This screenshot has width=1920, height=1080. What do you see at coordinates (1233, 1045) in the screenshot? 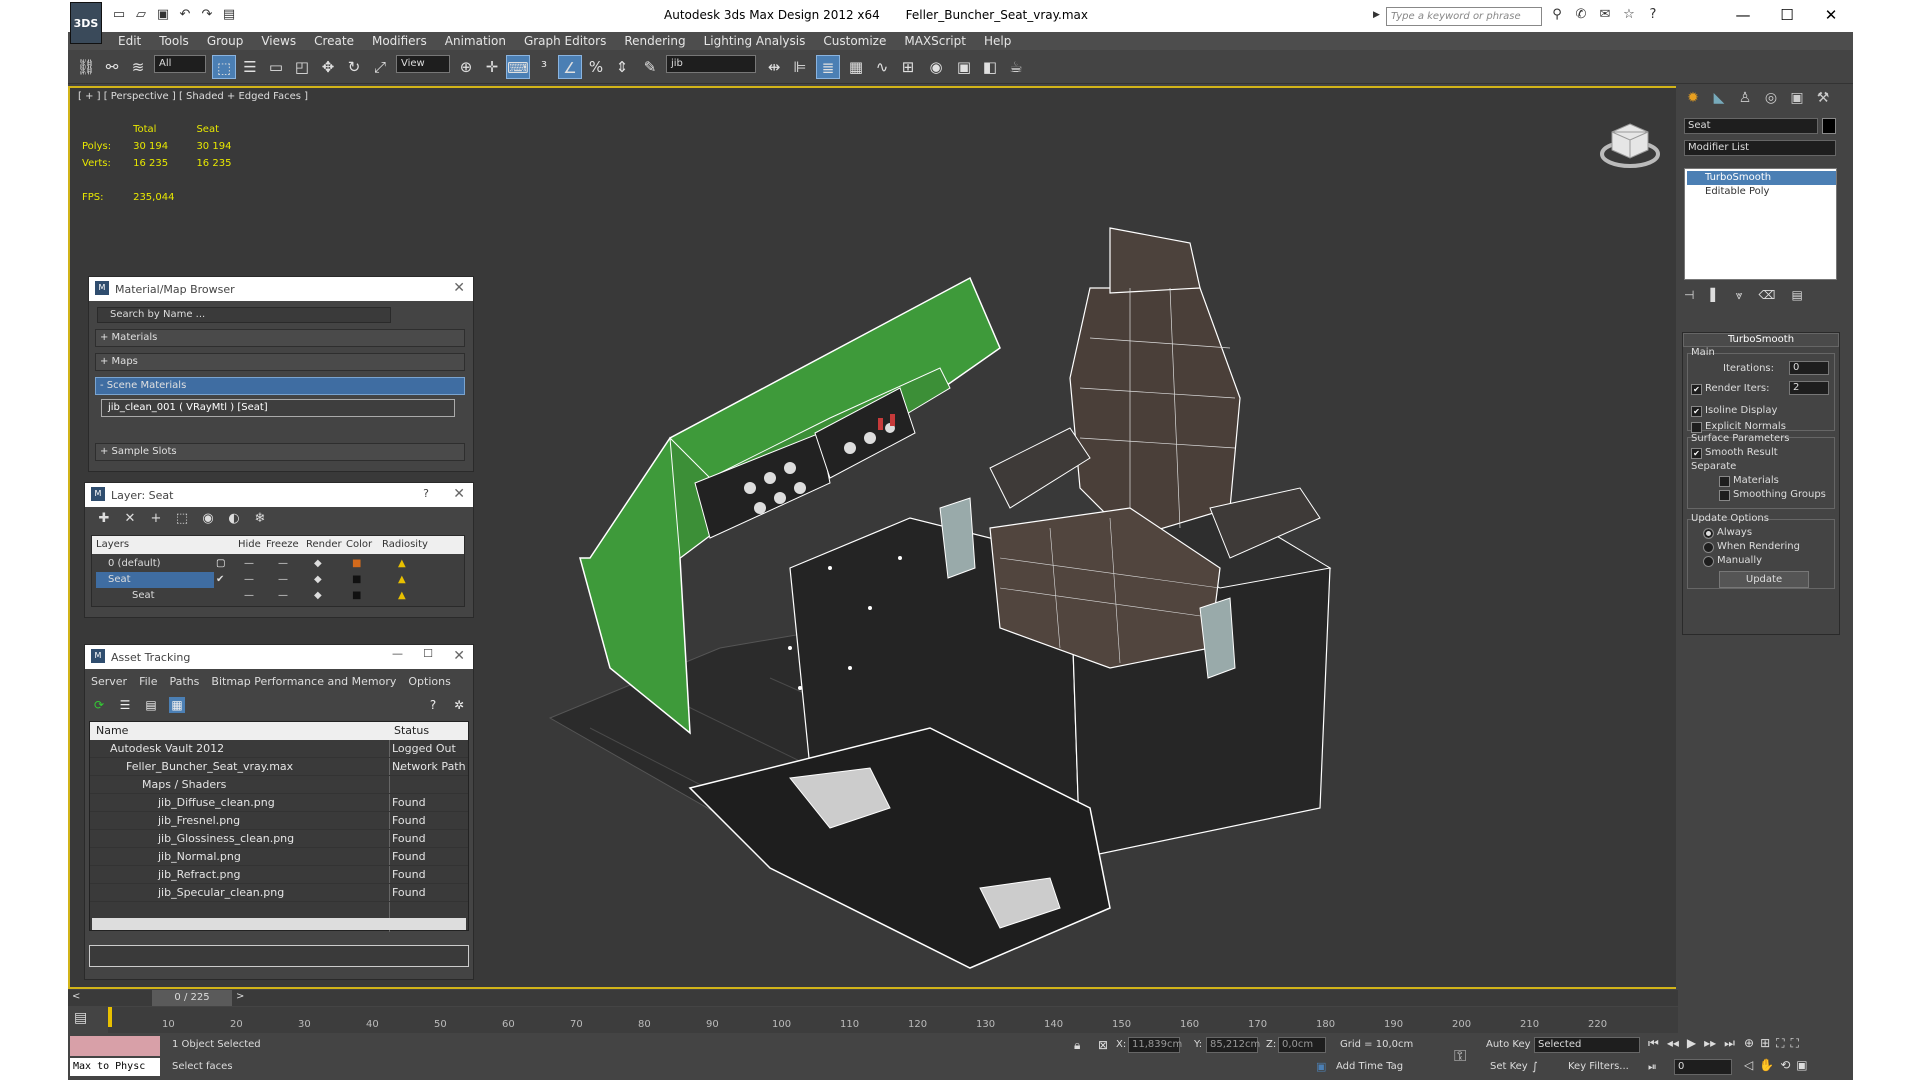
I see `y-coordinate-field: 85,212cm` at bounding box center [1233, 1045].